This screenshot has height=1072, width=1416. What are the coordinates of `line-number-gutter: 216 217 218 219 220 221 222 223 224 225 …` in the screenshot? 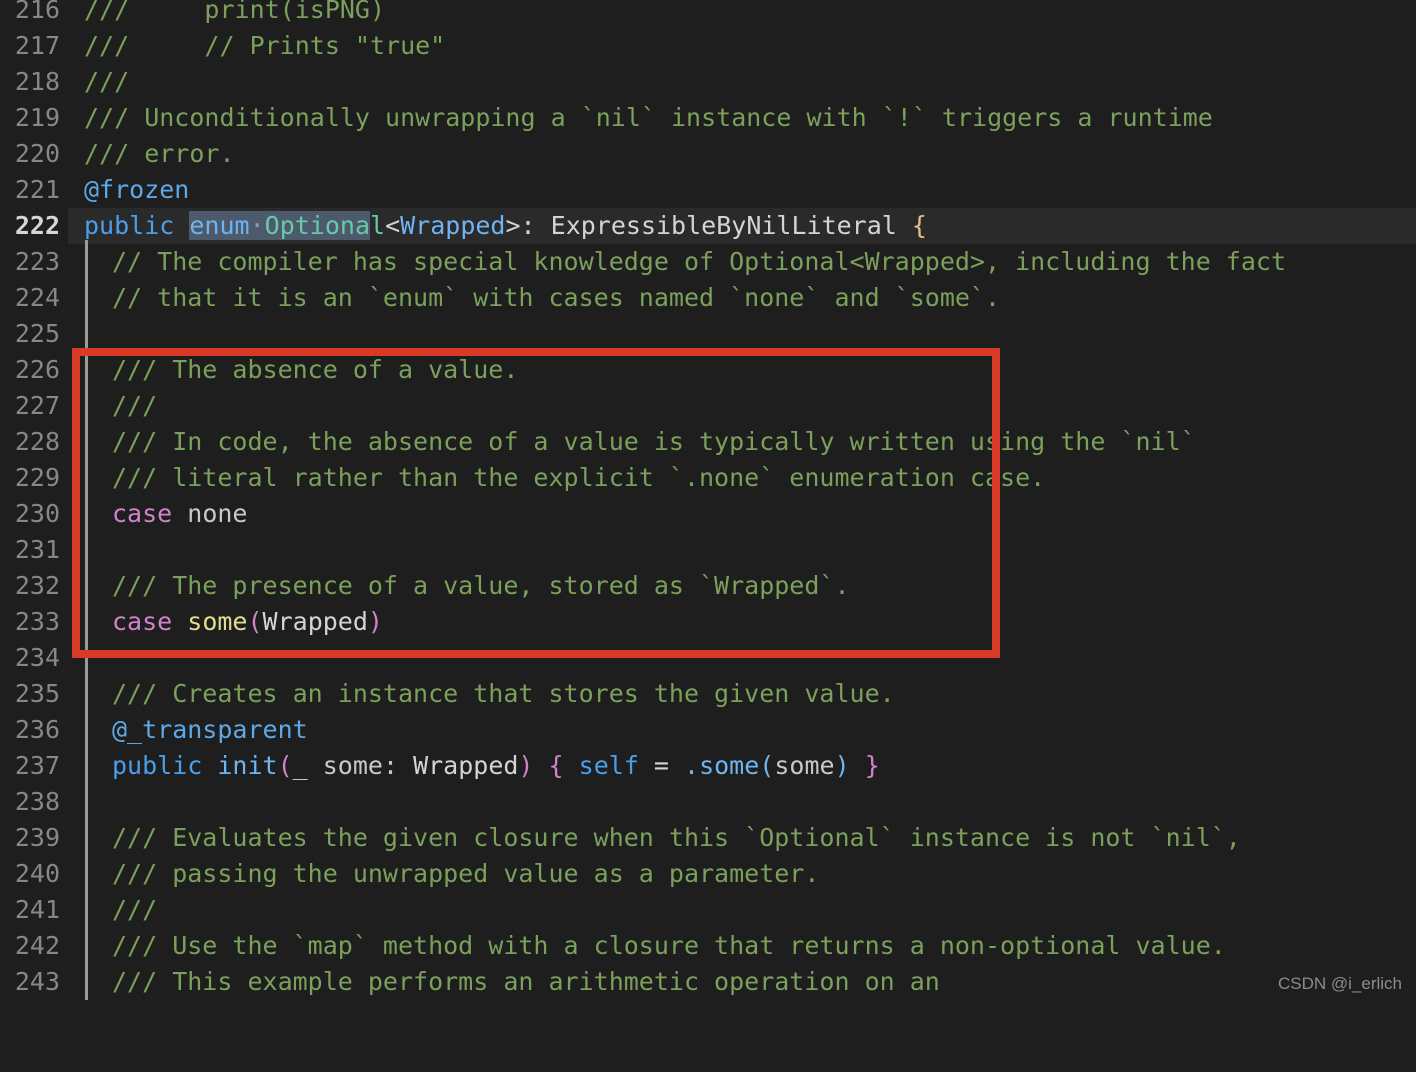 It's located at (34, 500).